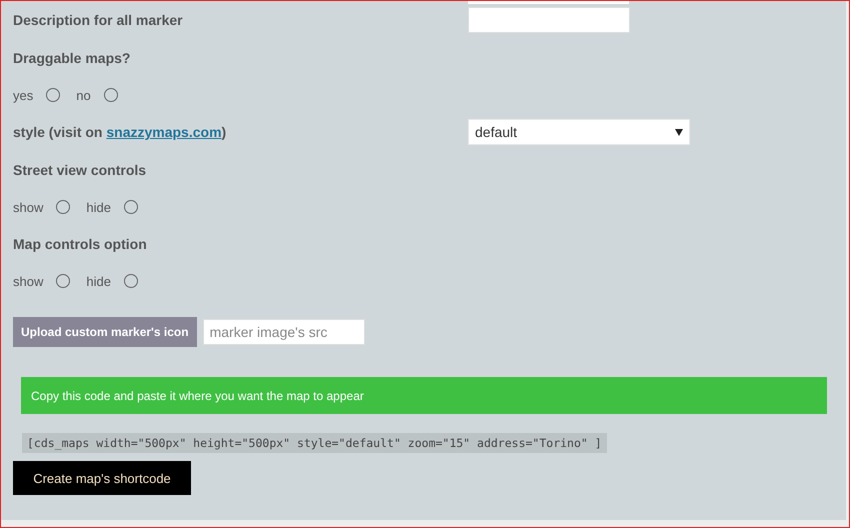 The height and width of the screenshot is (528, 850). Describe the element at coordinates (314, 443) in the screenshot. I see `shortcode-text: [cds_maps width="500px" height="500px" style="default" zoom="15" address="Torino" ]` at that location.